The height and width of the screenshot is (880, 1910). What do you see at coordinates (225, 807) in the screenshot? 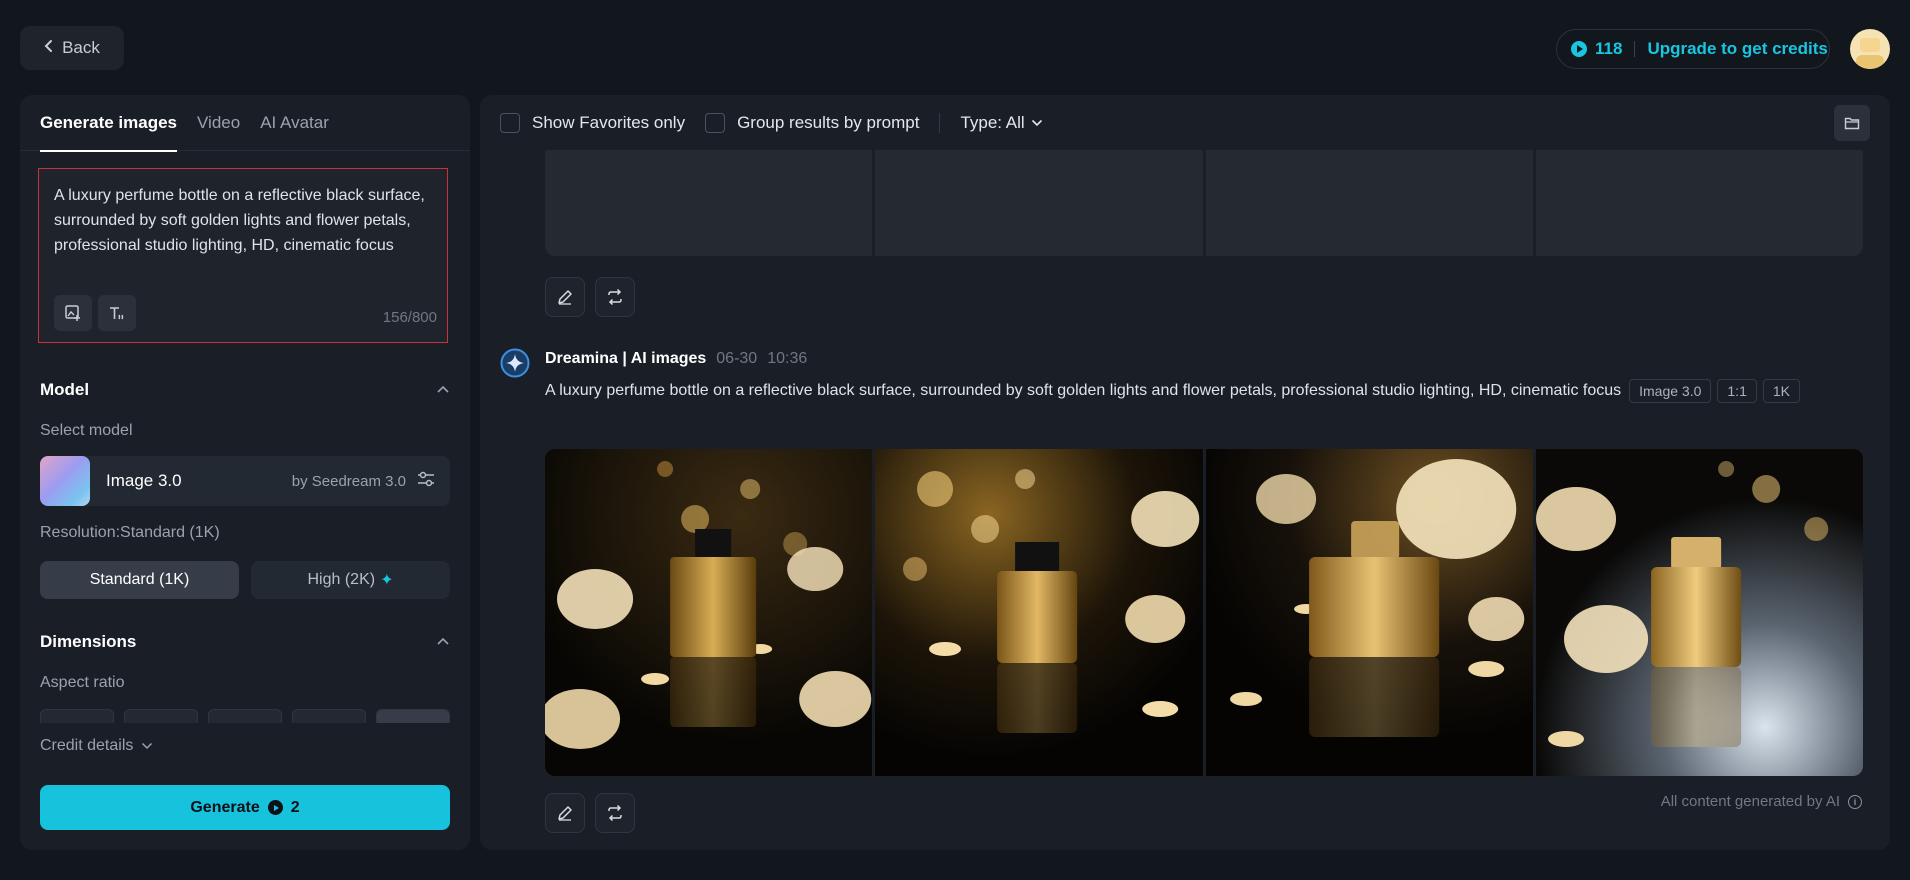
I see `generate-label: Generate` at bounding box center [225, 807].